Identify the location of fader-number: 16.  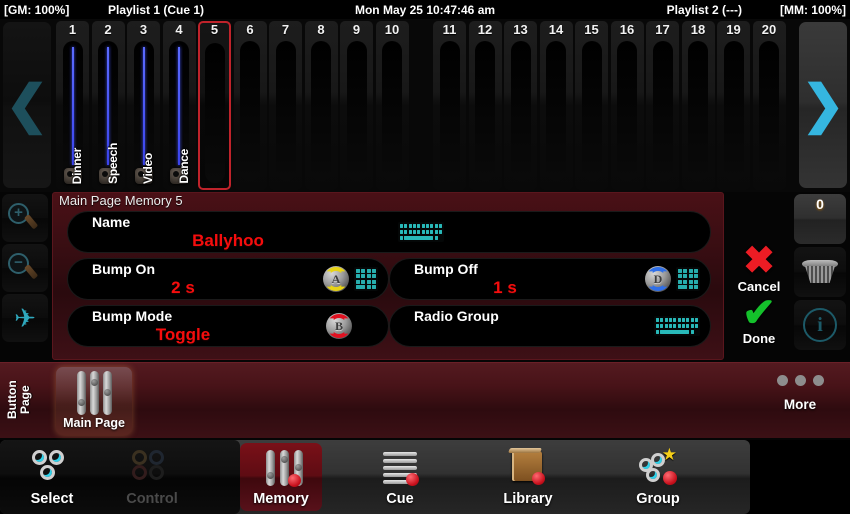
(627, 29).